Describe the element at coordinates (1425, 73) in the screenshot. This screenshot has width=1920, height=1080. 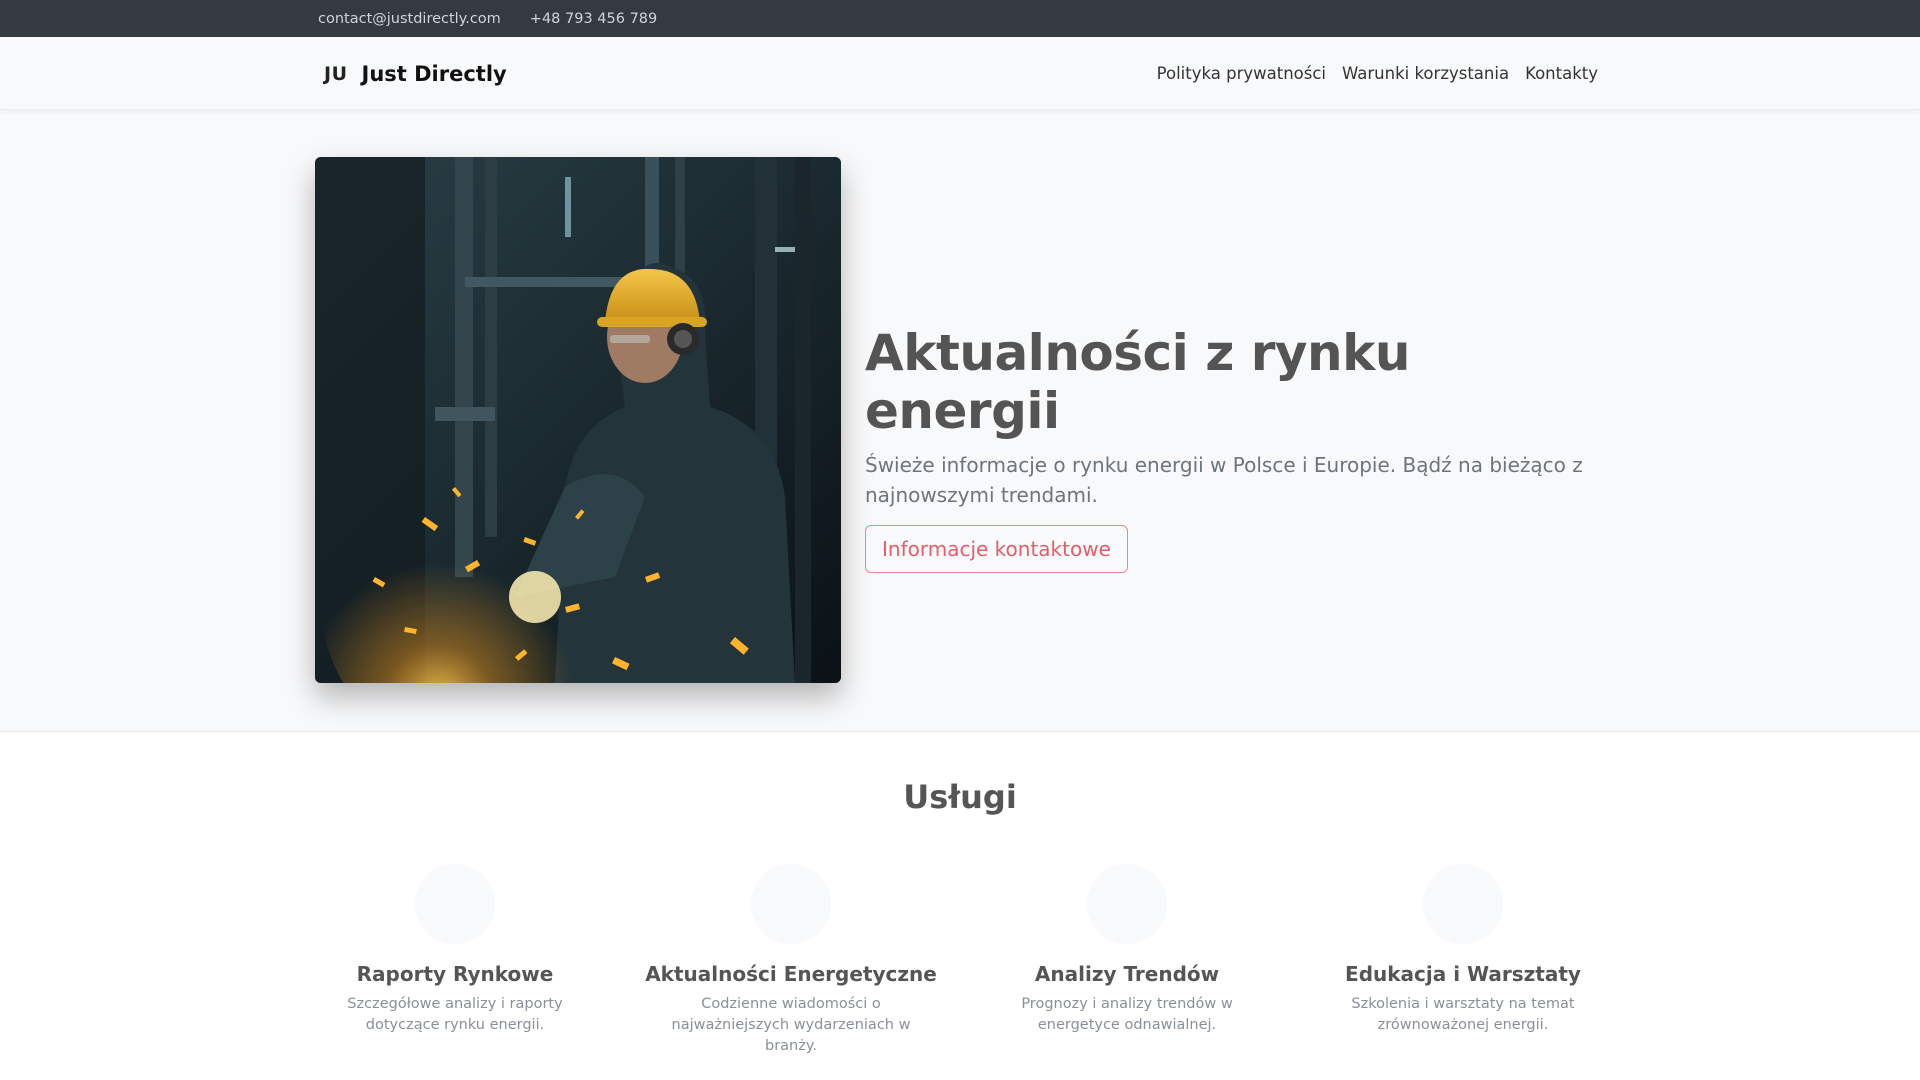
I see `nav-link-terms: Warunki korzystania` at that location.